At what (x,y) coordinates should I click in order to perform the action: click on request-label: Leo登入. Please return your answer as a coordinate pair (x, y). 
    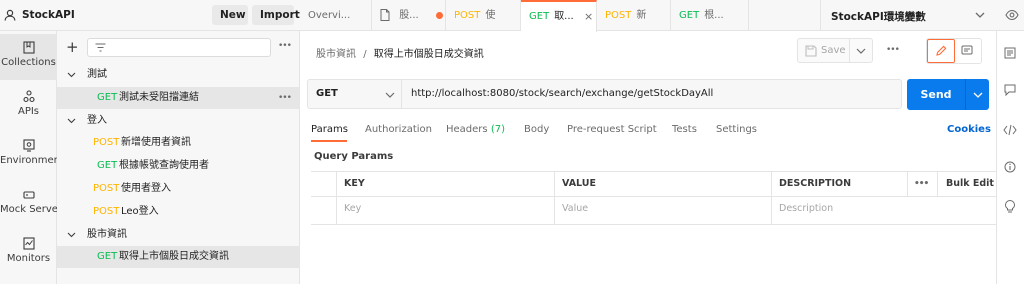
    Looking at the image, I should click on (140, 211).